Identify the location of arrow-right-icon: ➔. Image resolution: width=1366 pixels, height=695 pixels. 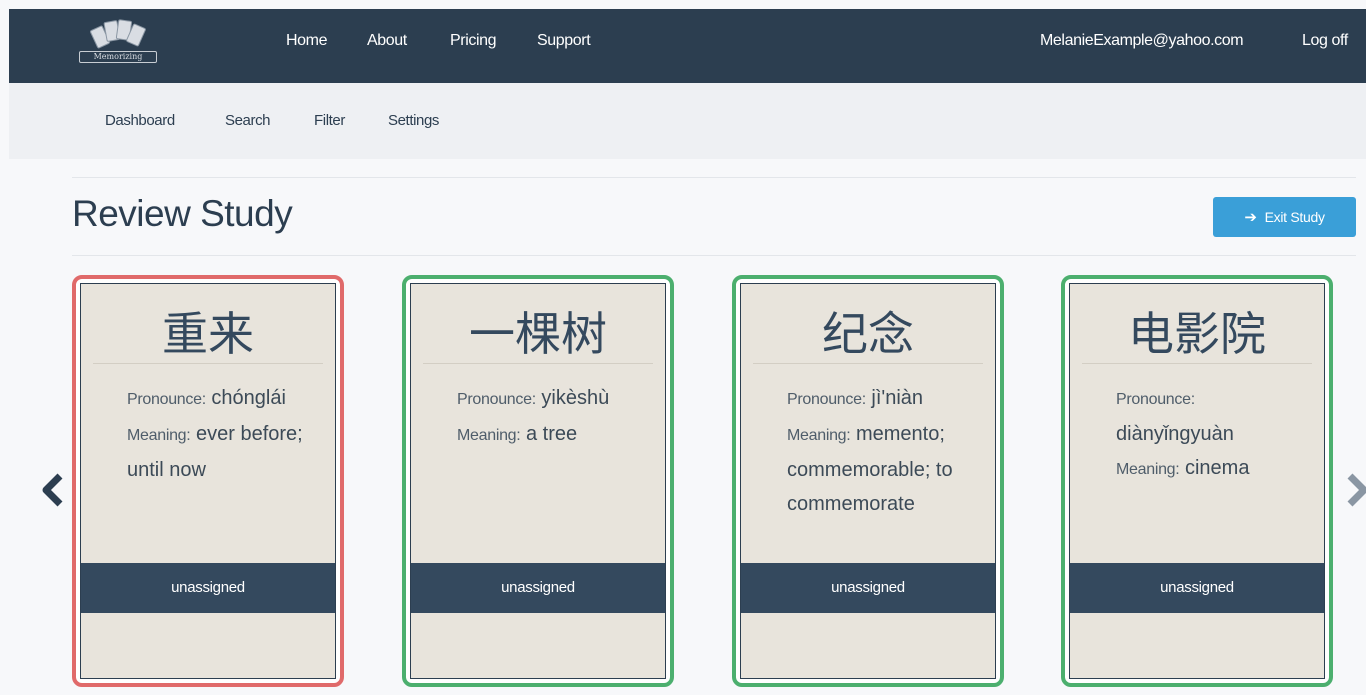
(1250, 217).